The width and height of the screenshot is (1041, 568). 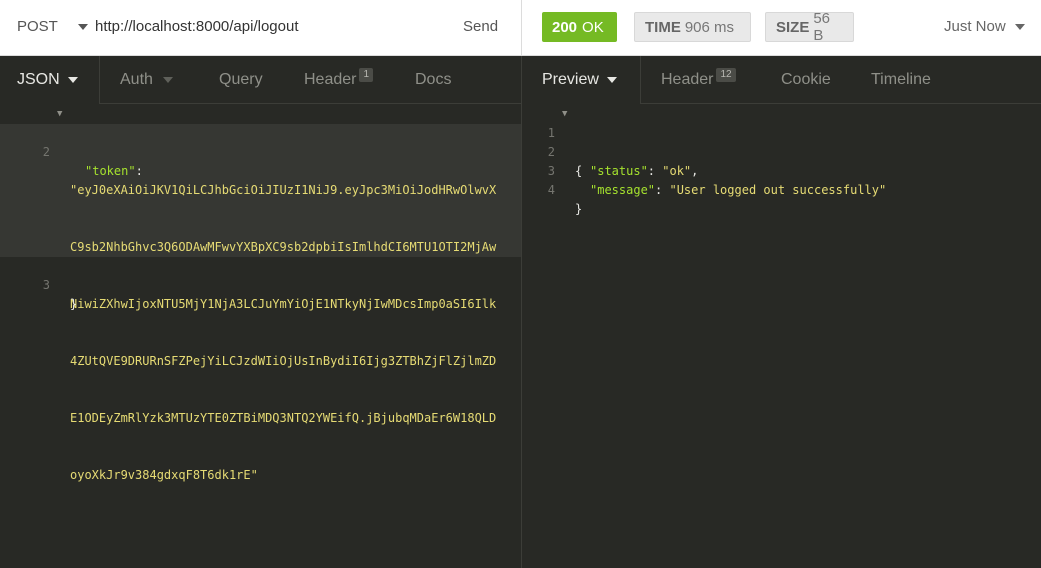 What do you see at coordinates (46, 152) in the screenshot?
I see `line-number: 2` at bounding box center [46, 152].